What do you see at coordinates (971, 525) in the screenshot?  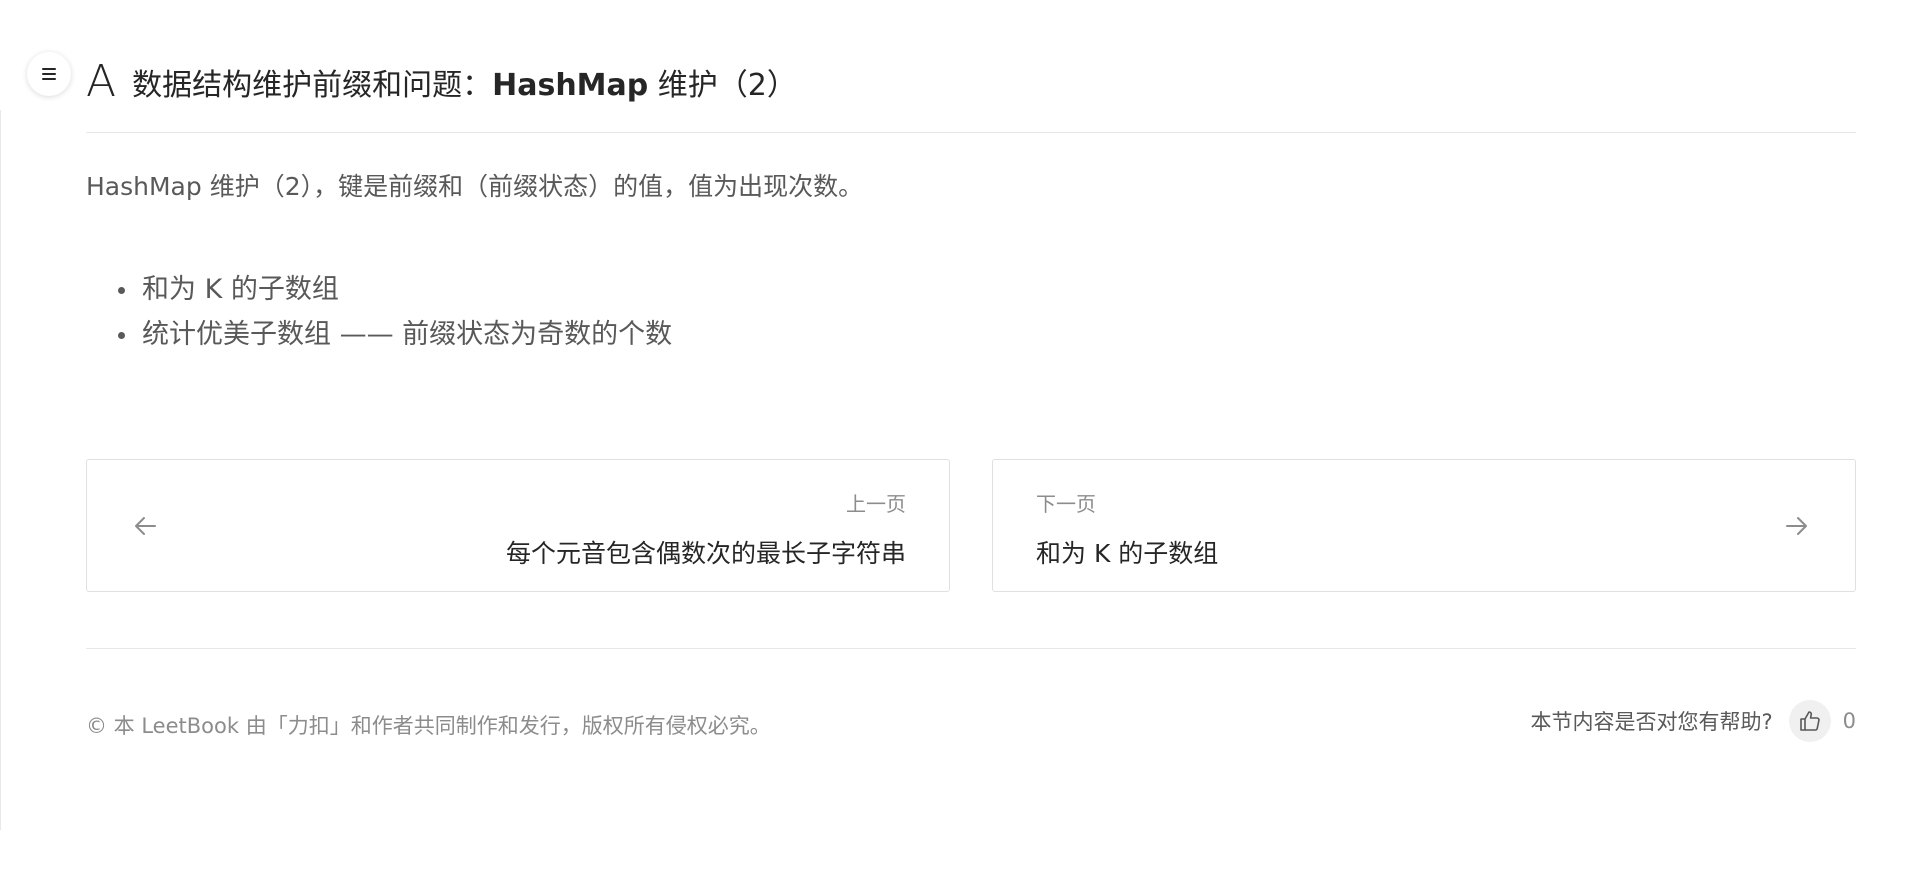 I see `page-navigation: 上一页 每个元音包含偶数次的最长子字符串 下一页 和为 K 的子数组` at bounding box center [971, 525].